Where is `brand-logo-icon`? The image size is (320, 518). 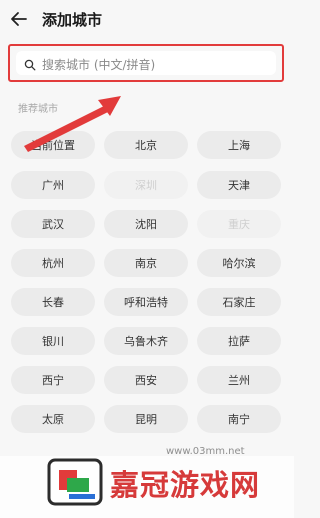 brand-logo-icon is located at coordinates (75, 482).